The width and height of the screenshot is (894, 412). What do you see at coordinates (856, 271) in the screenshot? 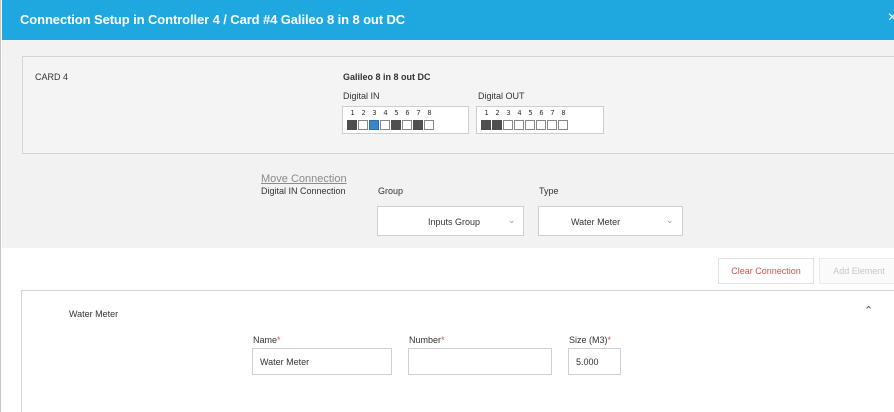
I see `add-element-button: Add Element` at bounding box center [856, 271].